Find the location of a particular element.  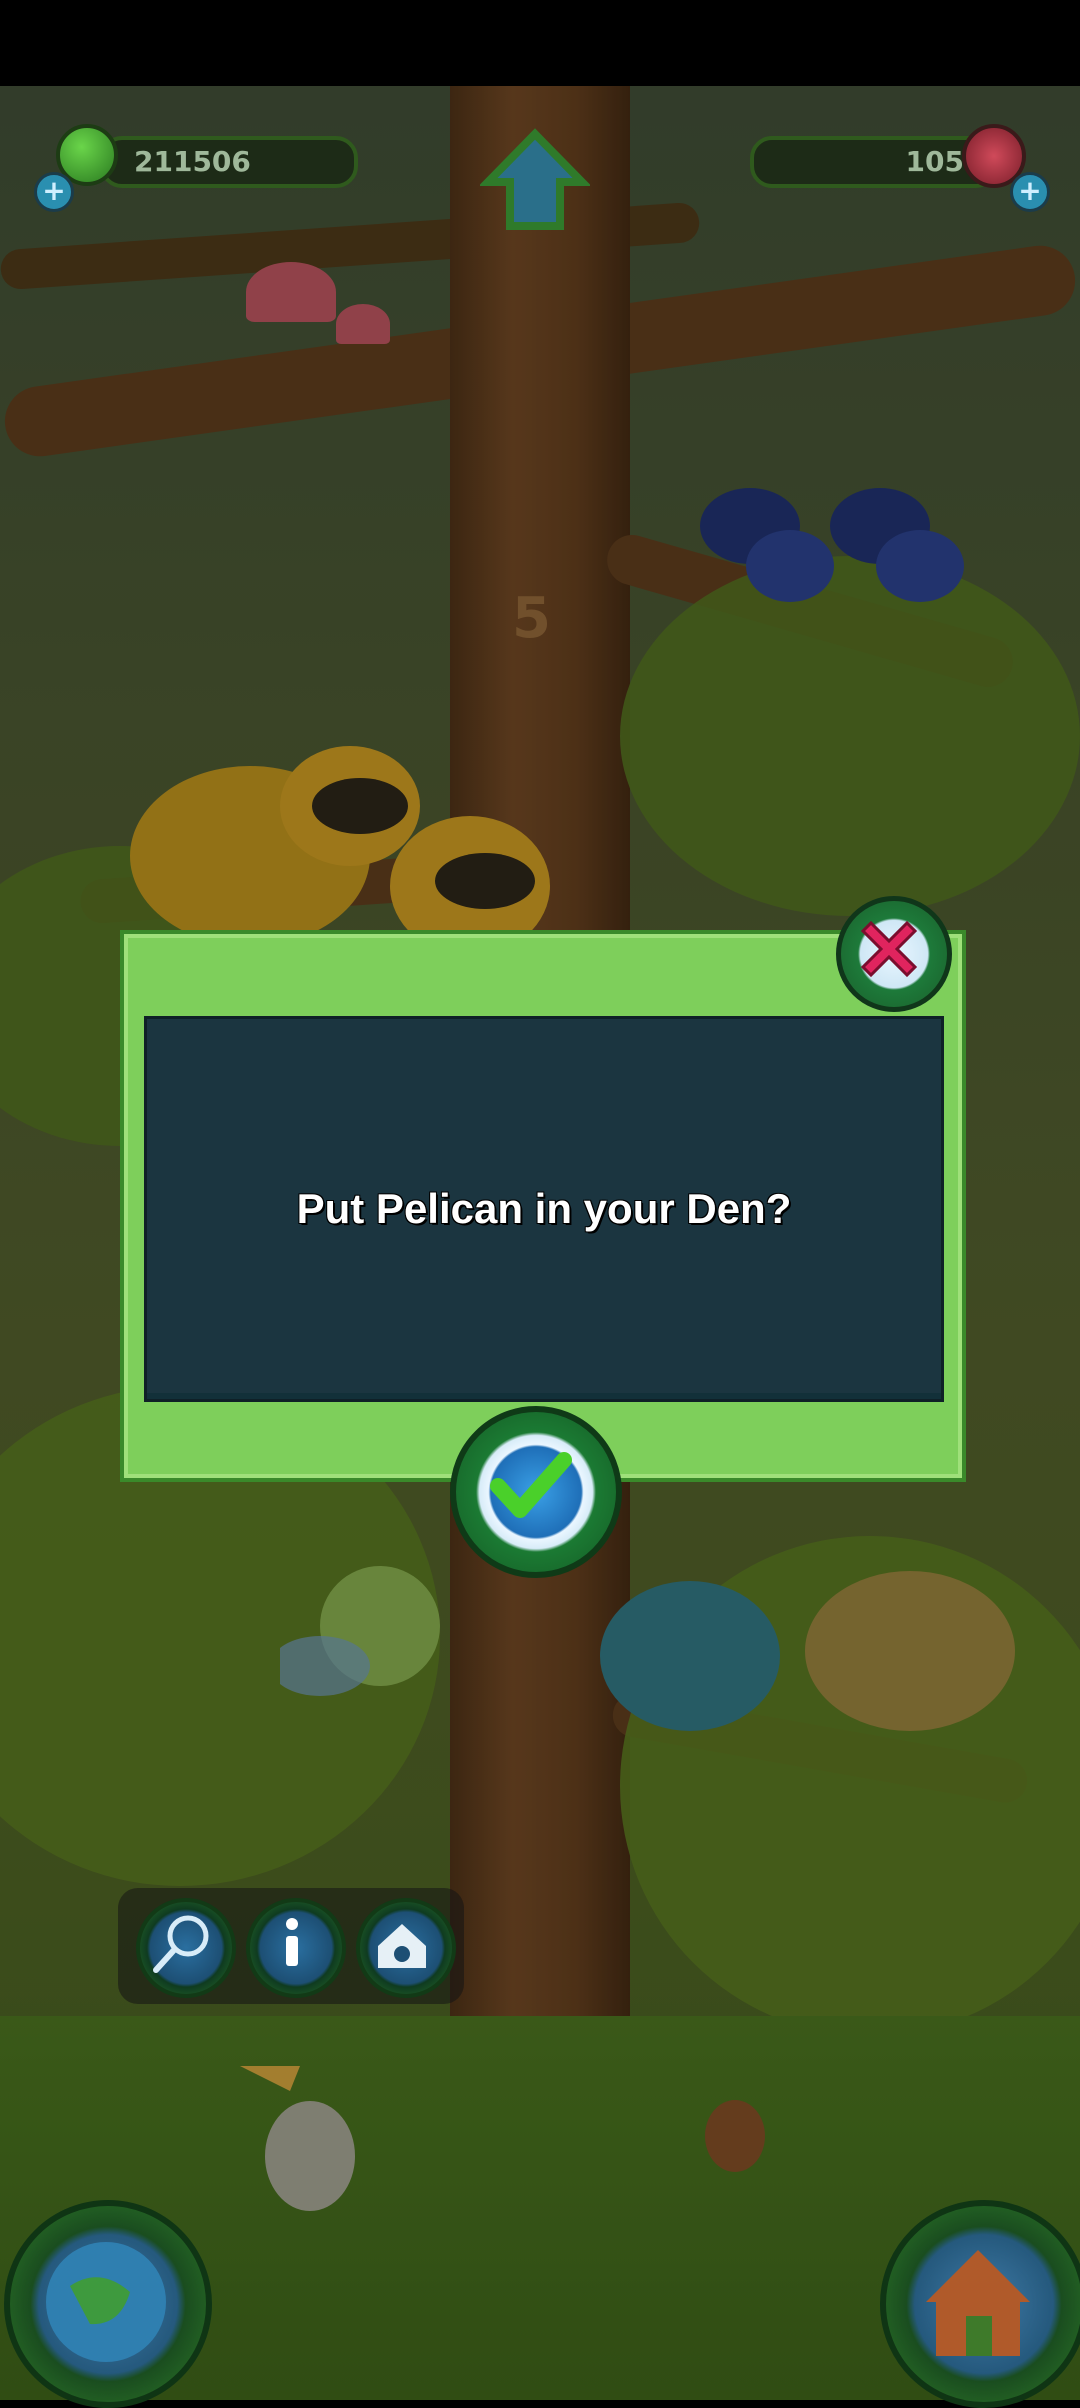

dialog-message: Put Pelican in your Den? is located at coordinates (544, 1208).